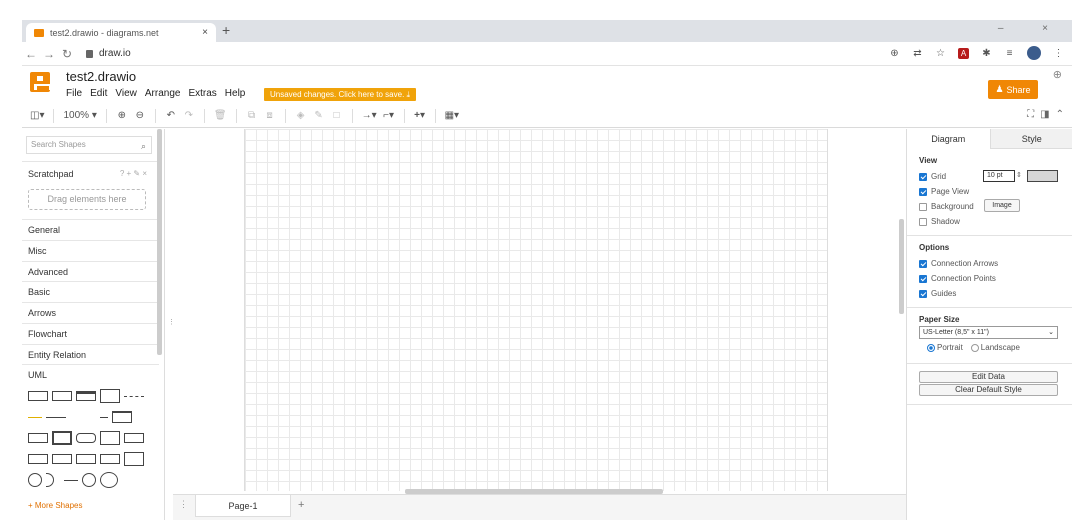 This screenshot has width=1072, height=520. I want to click on pdf-extension-icon: A, so click(963, 53).